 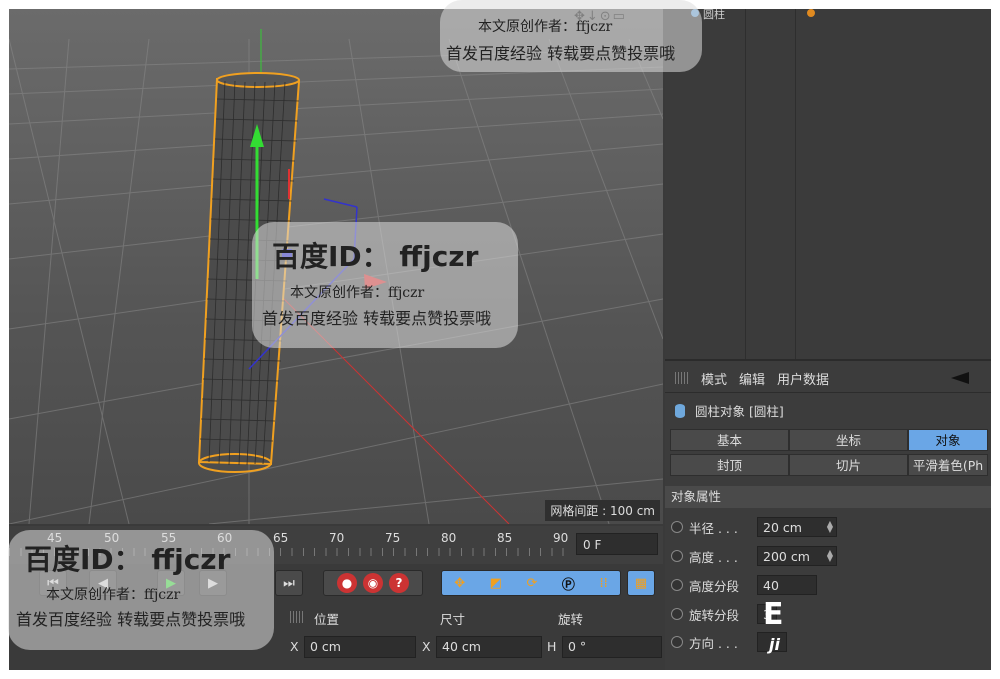 I want to click on attribute-object-title: 圆柱对象 [圆柱], so click(x=729, y=410).